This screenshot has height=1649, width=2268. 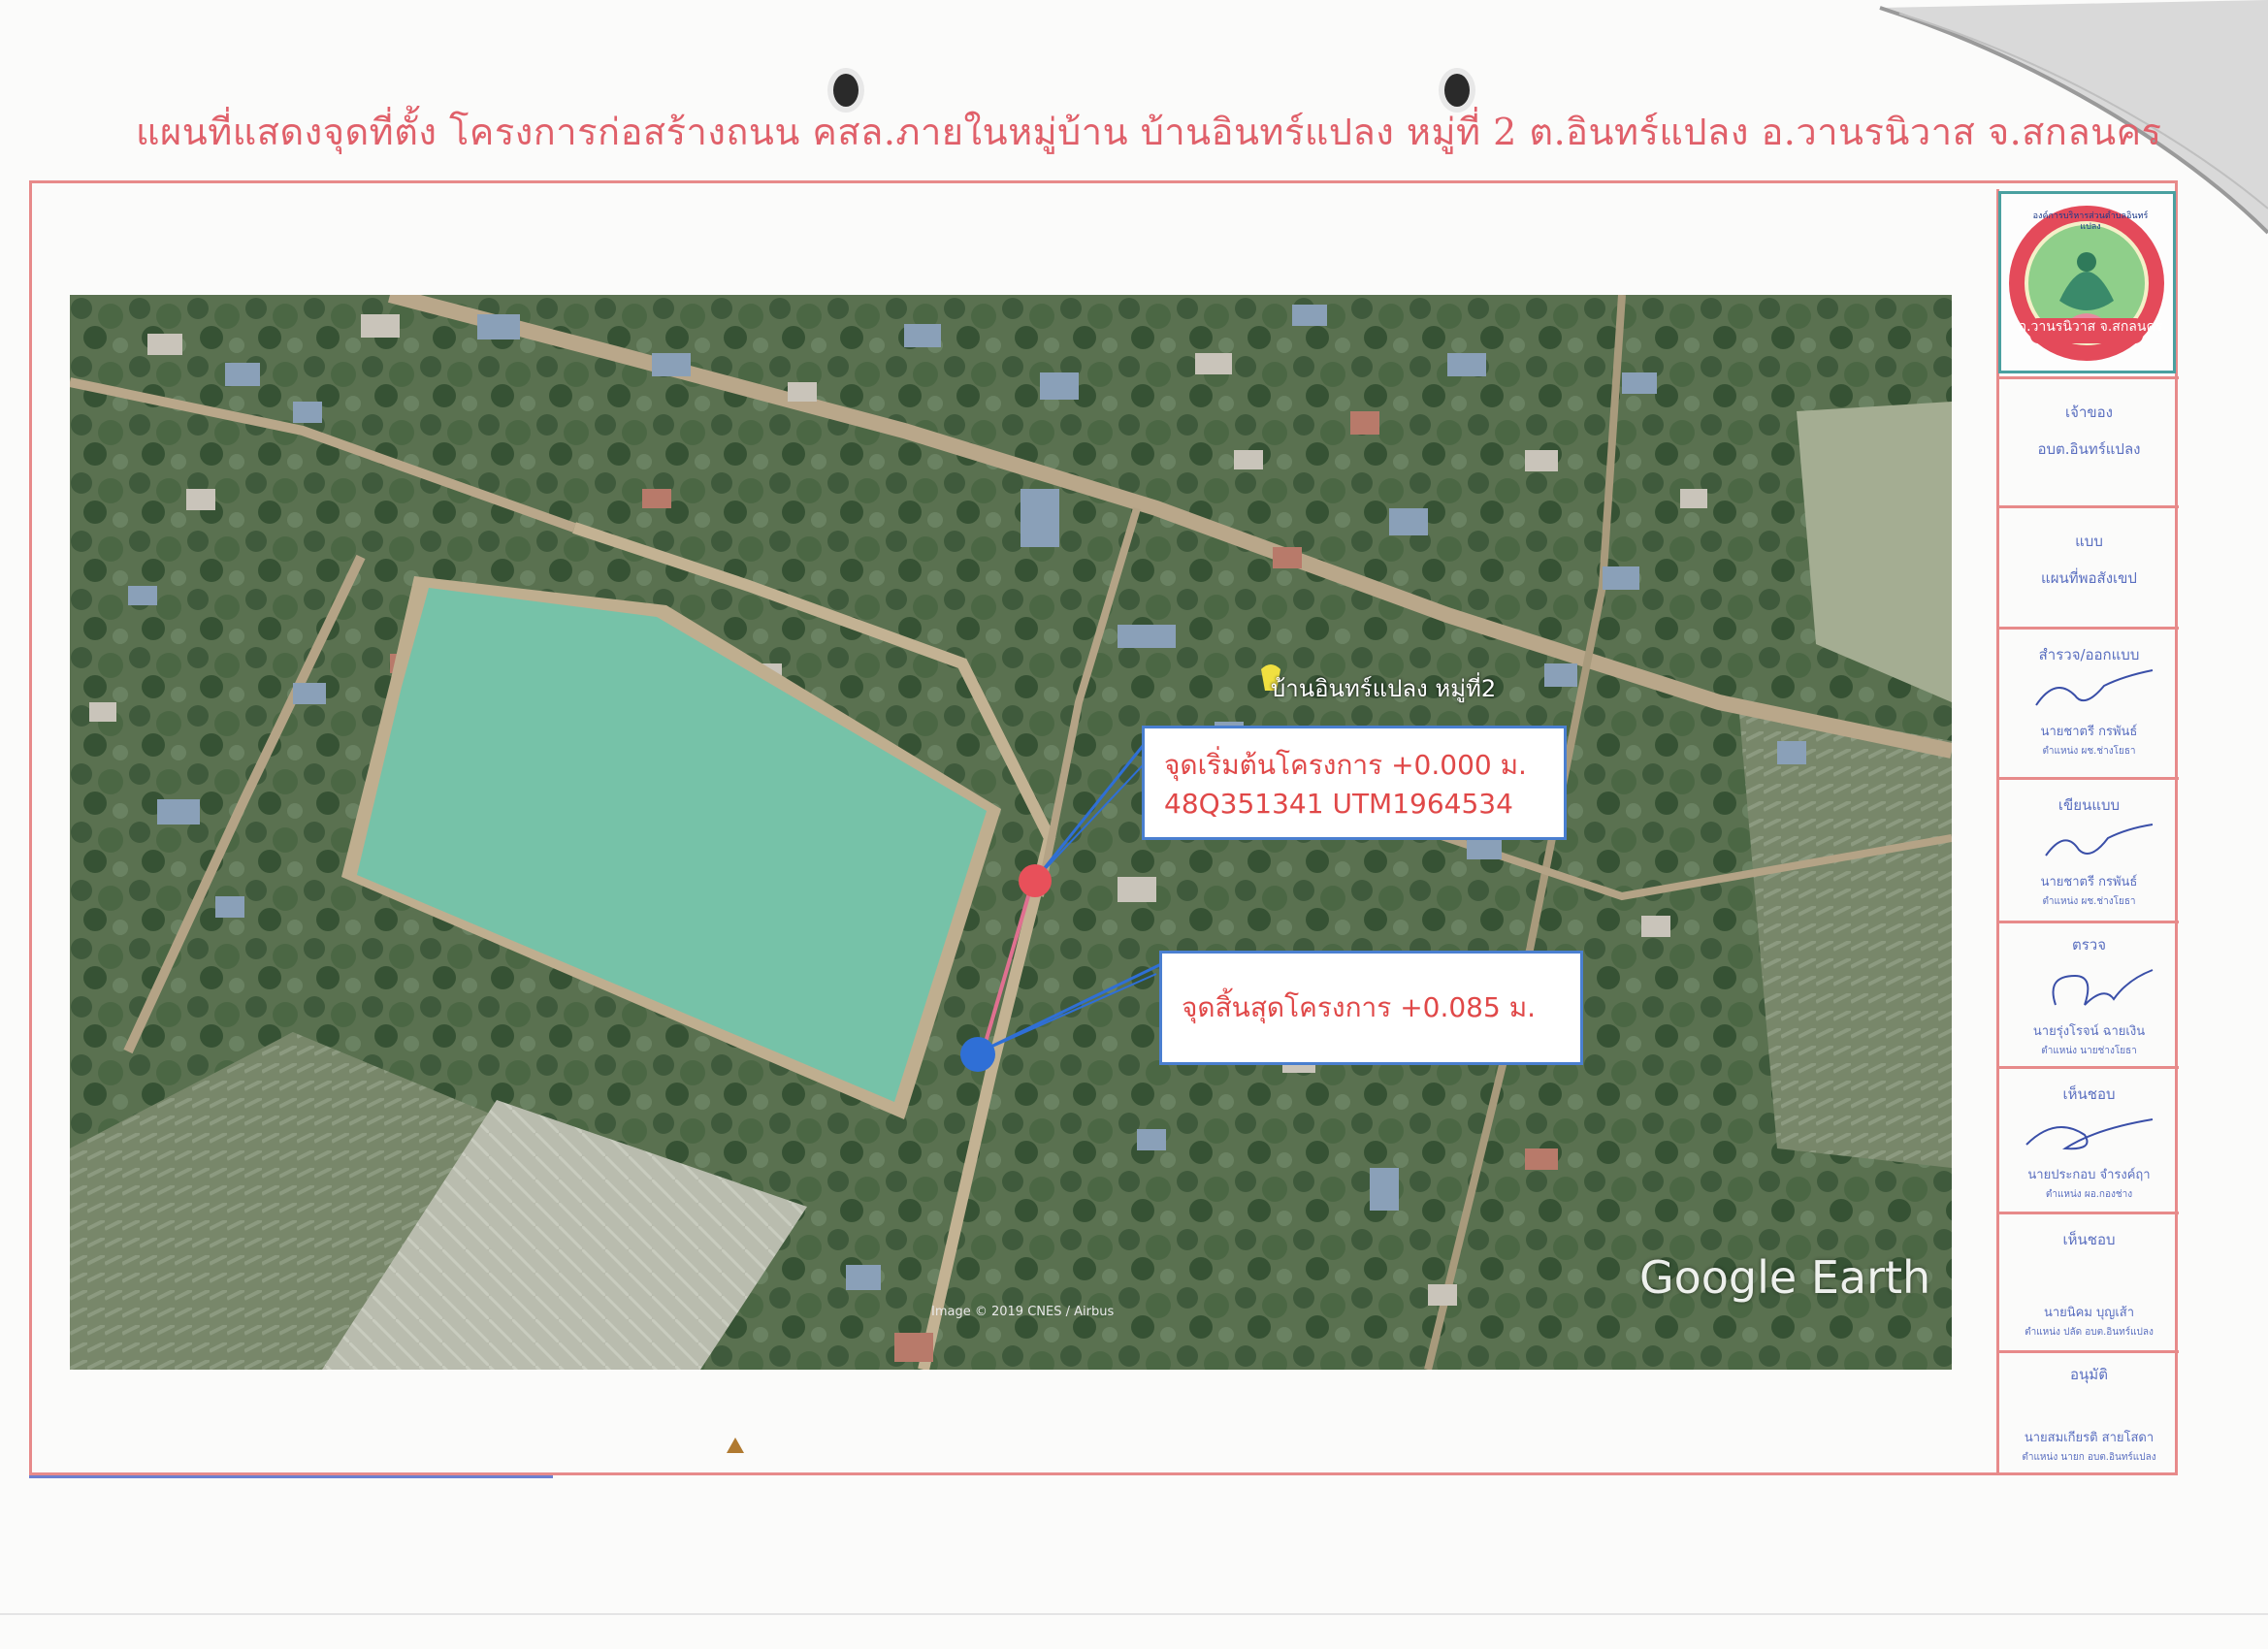 I want to click on compass-icon, so click(x=735, y=1445).